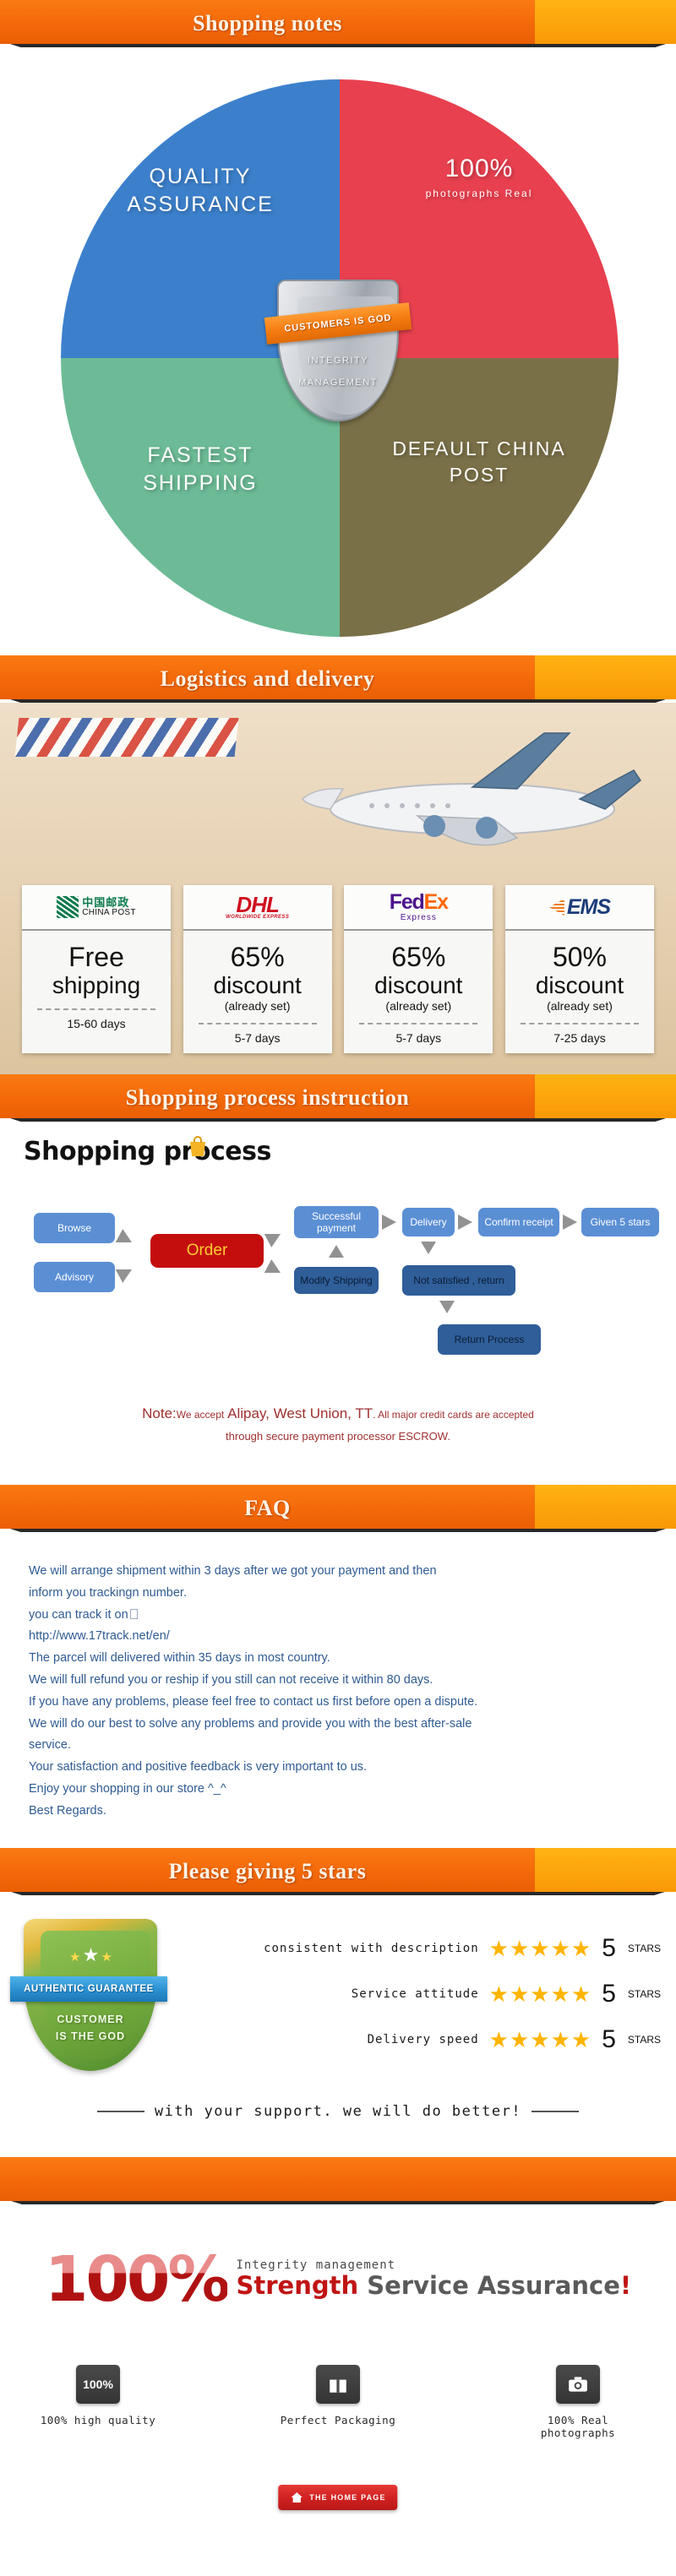  What do you see at coordinates (338, 1616) in the screenshot?
I see `faq-line-3: you can track it on` at bounding box center [338, 1616].